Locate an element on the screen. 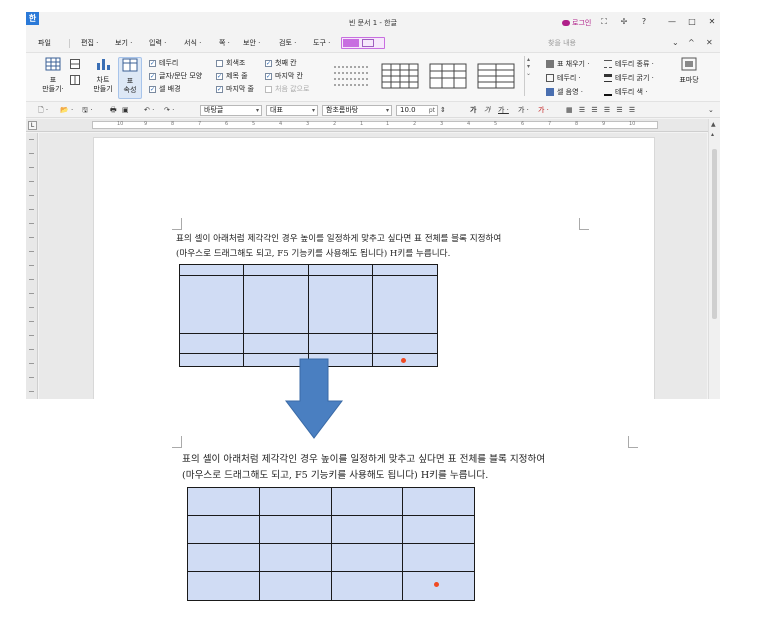 This screenshot has height=624, width=765. gallery-scroll: ▴ ▾ ⌄ is located at coordinates (528, 76).